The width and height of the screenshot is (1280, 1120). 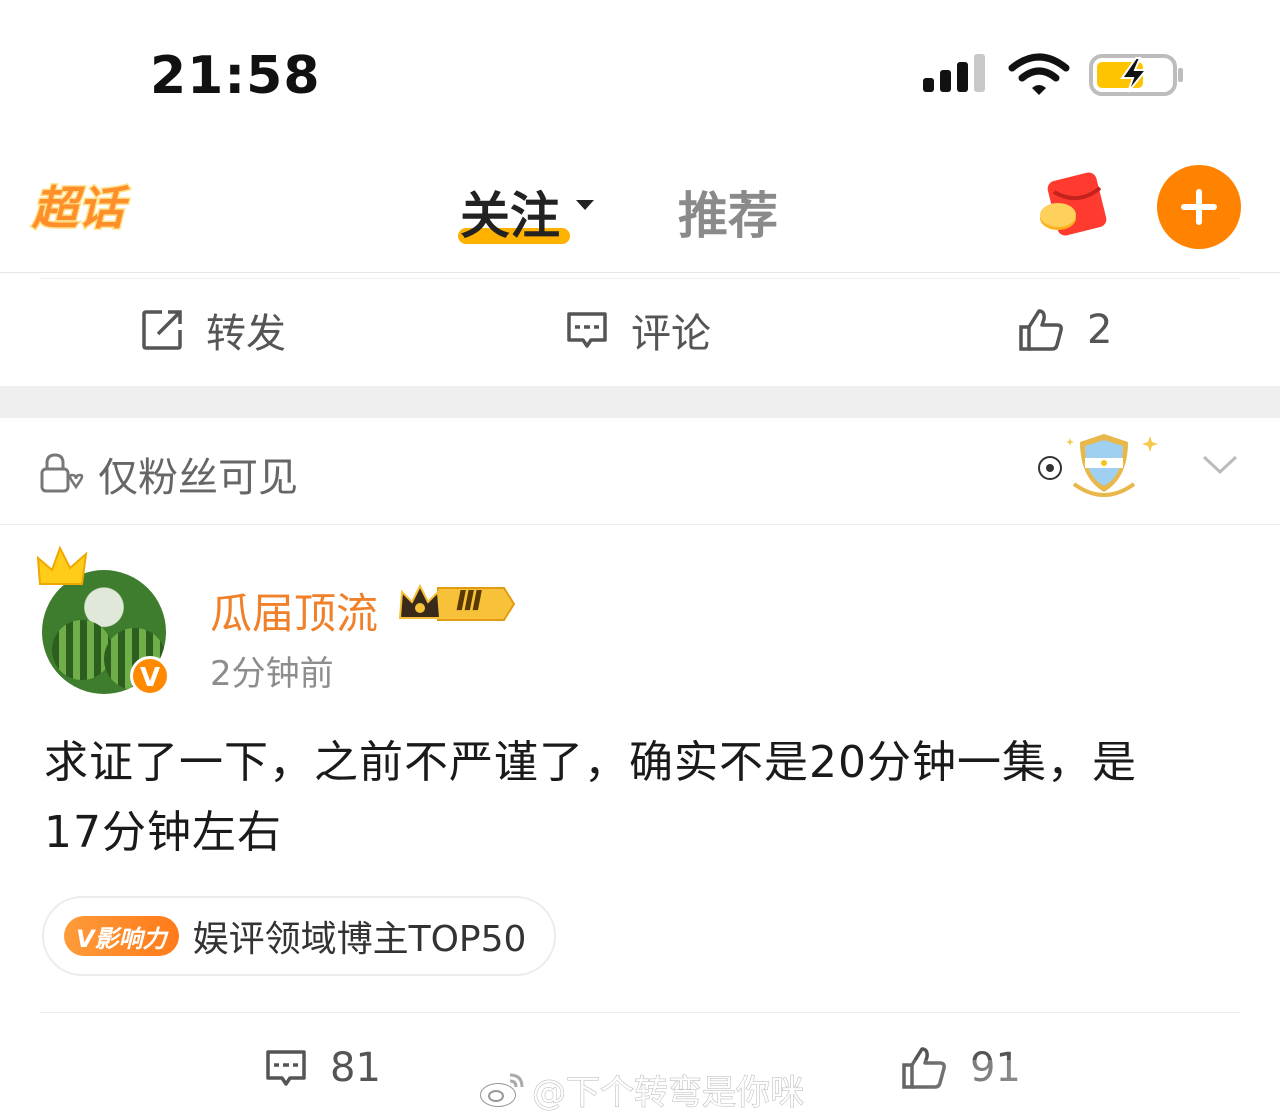 What do you see at coordinates (150, 676) in the screenshot?
I see `verified-badge: V` at bounding box center [150, 676].